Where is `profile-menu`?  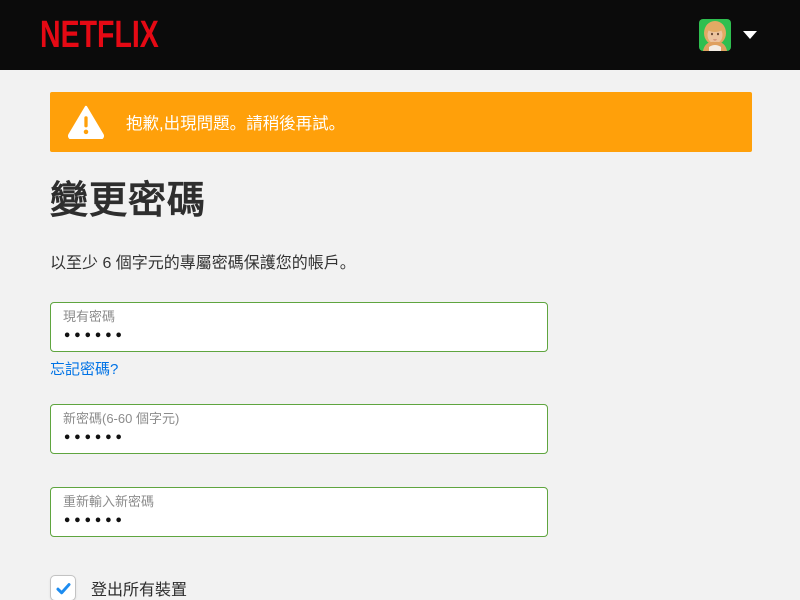 profile-menu is located at coordinates (728, 35).